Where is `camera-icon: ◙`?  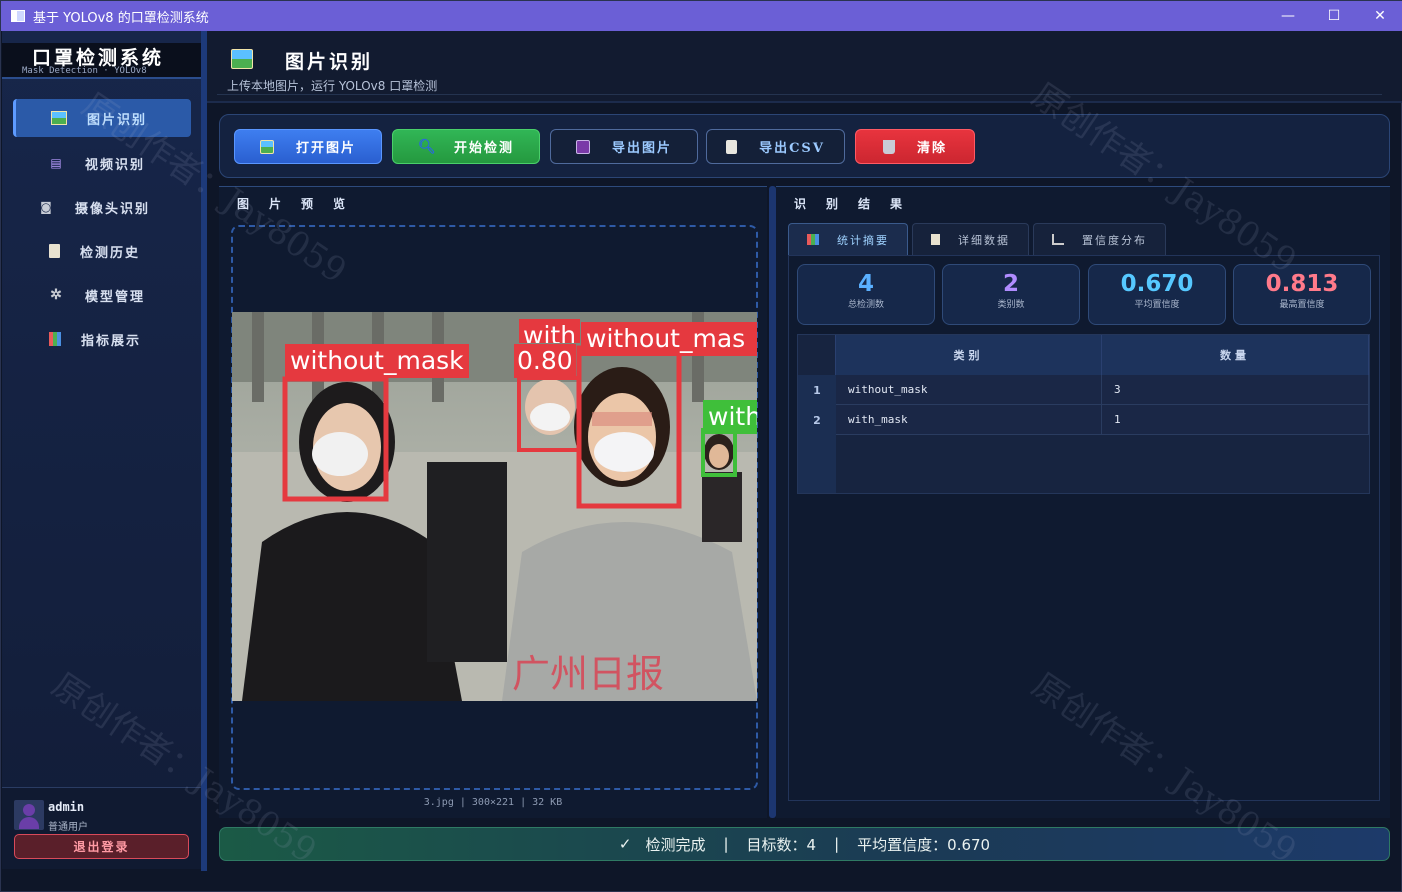 camera-icon: ◙ is located at coordinates (47, 207).